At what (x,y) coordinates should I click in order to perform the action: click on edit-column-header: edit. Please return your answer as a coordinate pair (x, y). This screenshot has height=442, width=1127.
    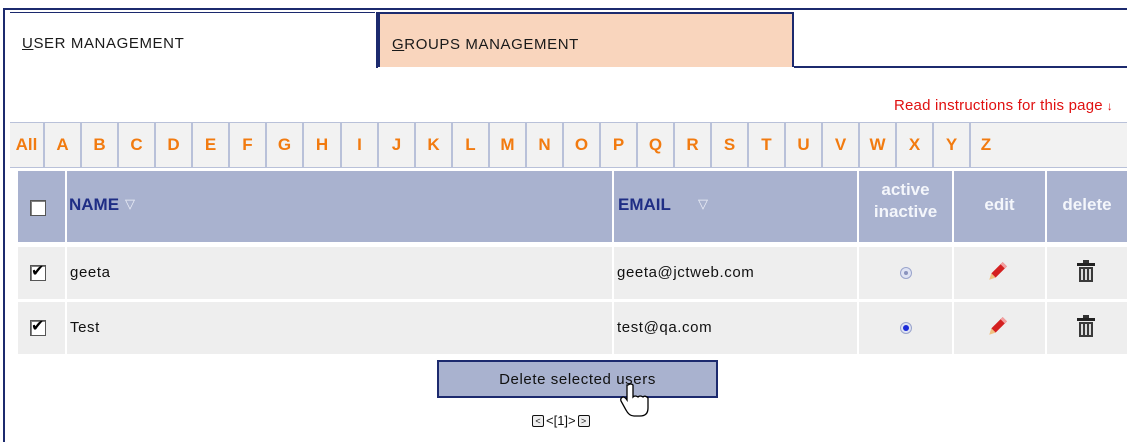
    Looking at the image, I should click on (999, 204).